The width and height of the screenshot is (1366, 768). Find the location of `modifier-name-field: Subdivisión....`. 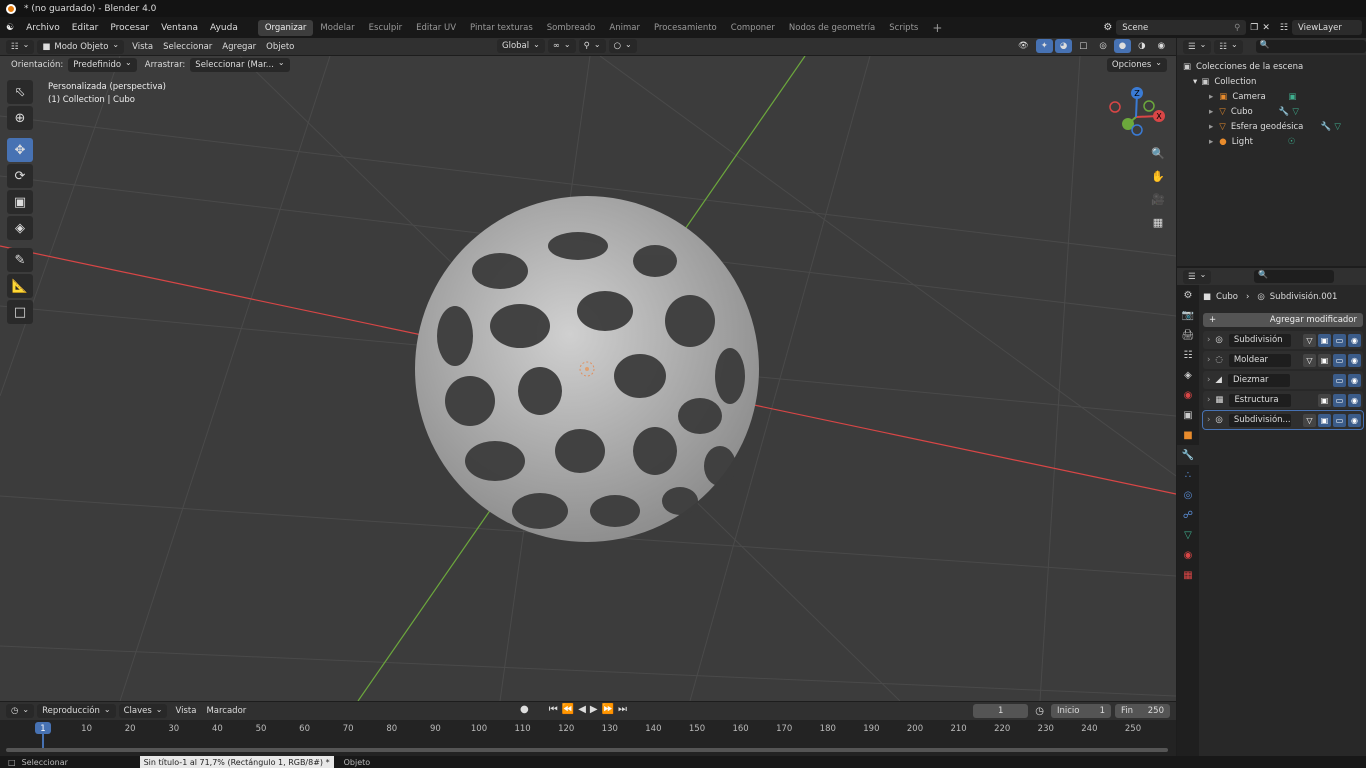

modifier-name-field: Subdivisión.... is located at coordinates (1259, 420).